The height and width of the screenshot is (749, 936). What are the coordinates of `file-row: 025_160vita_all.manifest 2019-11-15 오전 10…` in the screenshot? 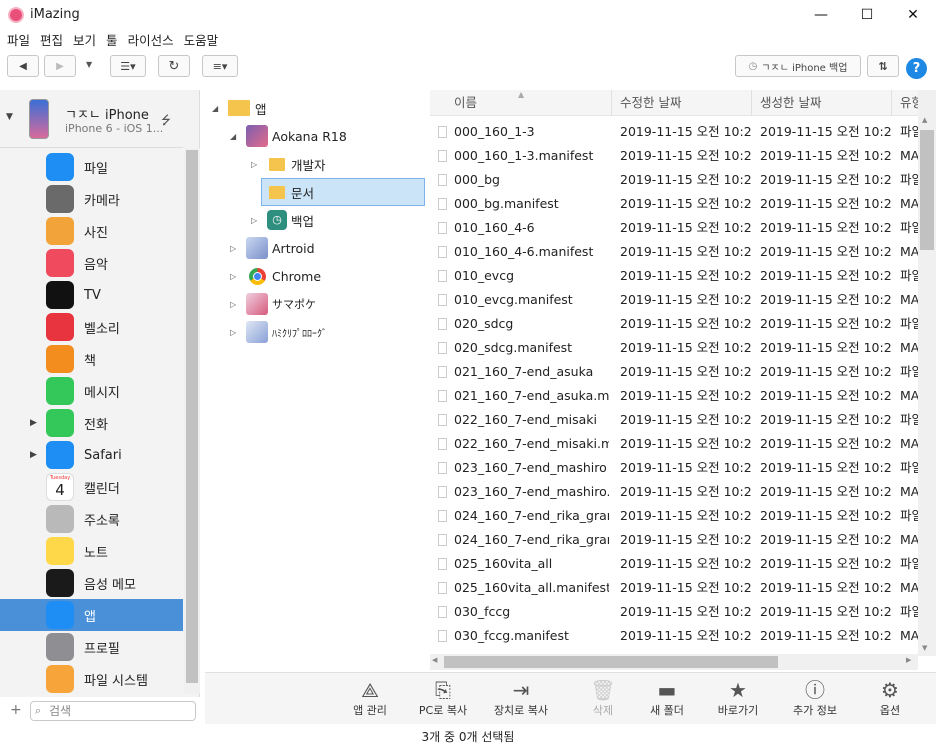 It's located at (675, 588).